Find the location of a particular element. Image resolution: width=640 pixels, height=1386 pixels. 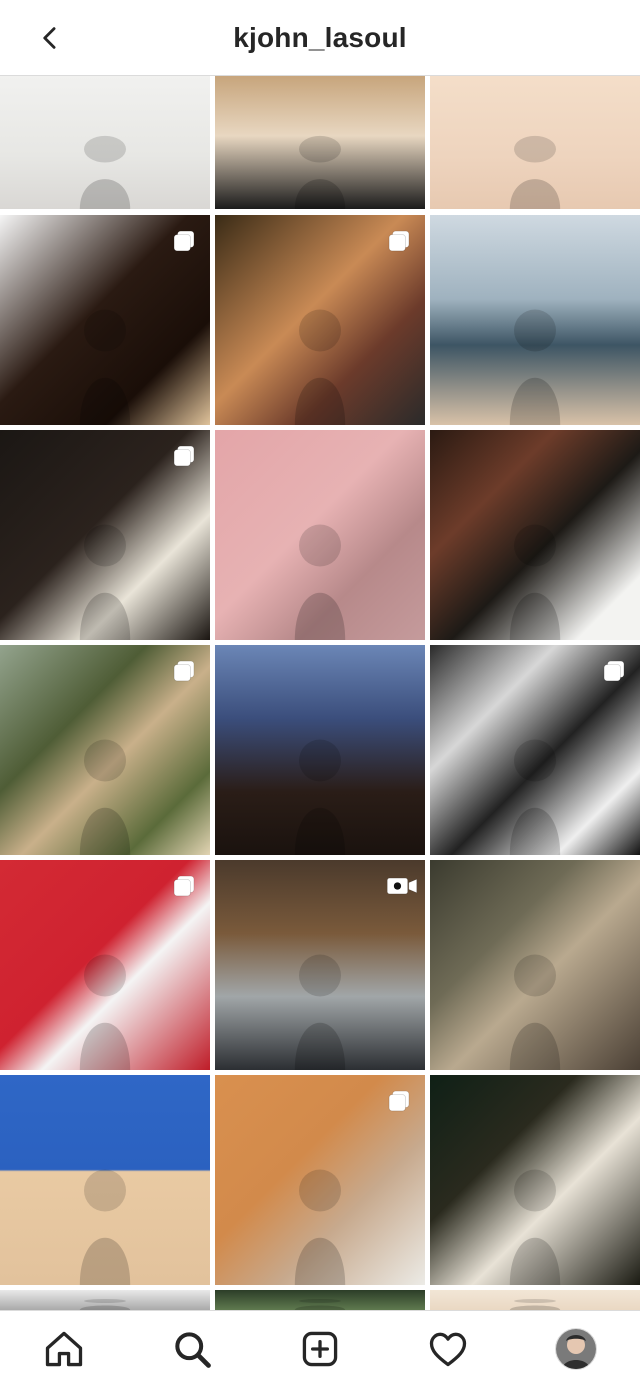

avatar-image is located at coordinates (576, 1349).